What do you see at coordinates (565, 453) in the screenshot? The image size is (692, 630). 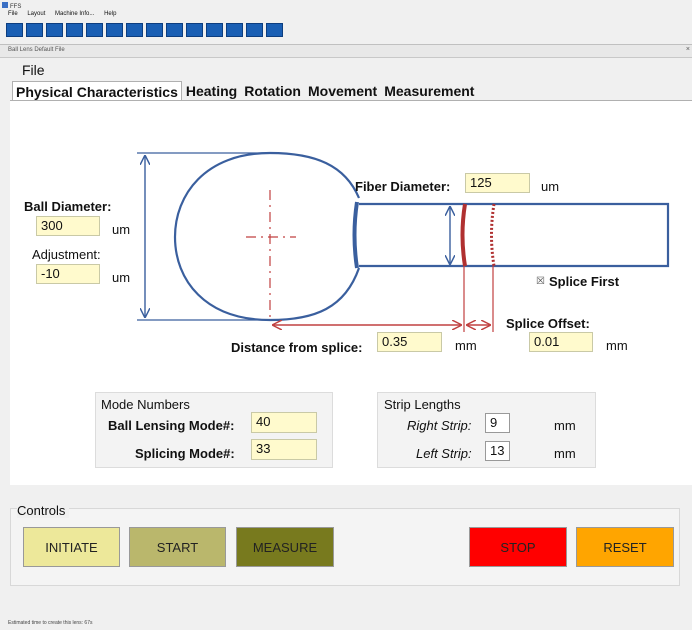 I see `left-strip-unit: mm` at bounding box center [565, 453].